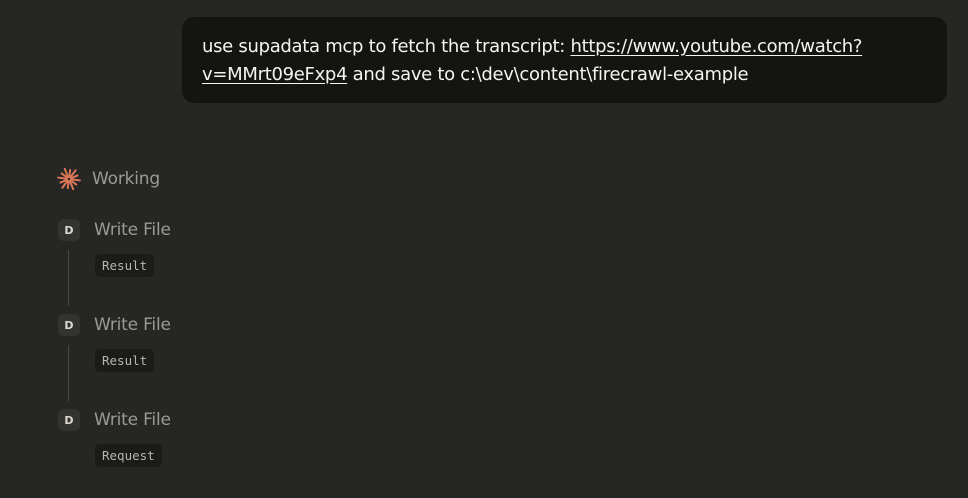 The image size is (968, 498). Describe the element at coordinates (208, 453) in the screenshot. I see `tool-step: D Write File Request` at that location.